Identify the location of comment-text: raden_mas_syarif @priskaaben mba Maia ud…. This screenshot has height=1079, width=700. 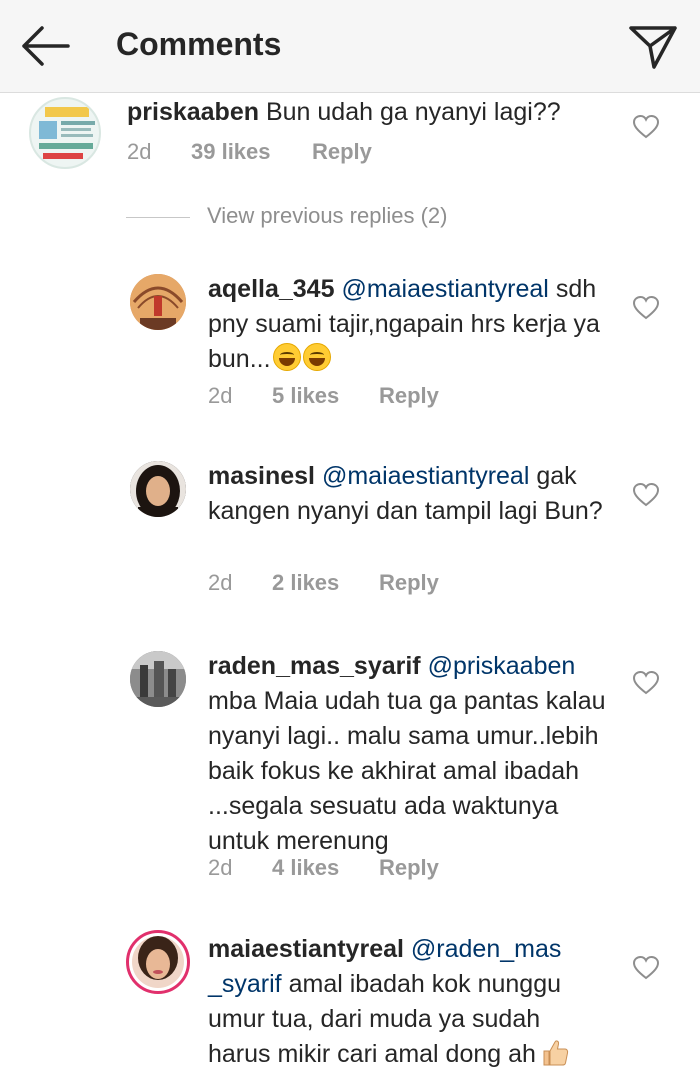
(408, 754).